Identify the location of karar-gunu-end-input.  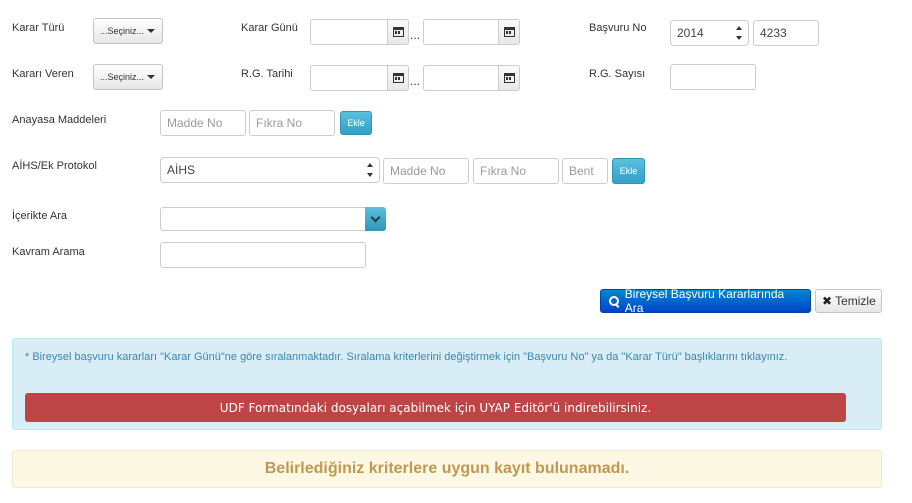
(461, 32).